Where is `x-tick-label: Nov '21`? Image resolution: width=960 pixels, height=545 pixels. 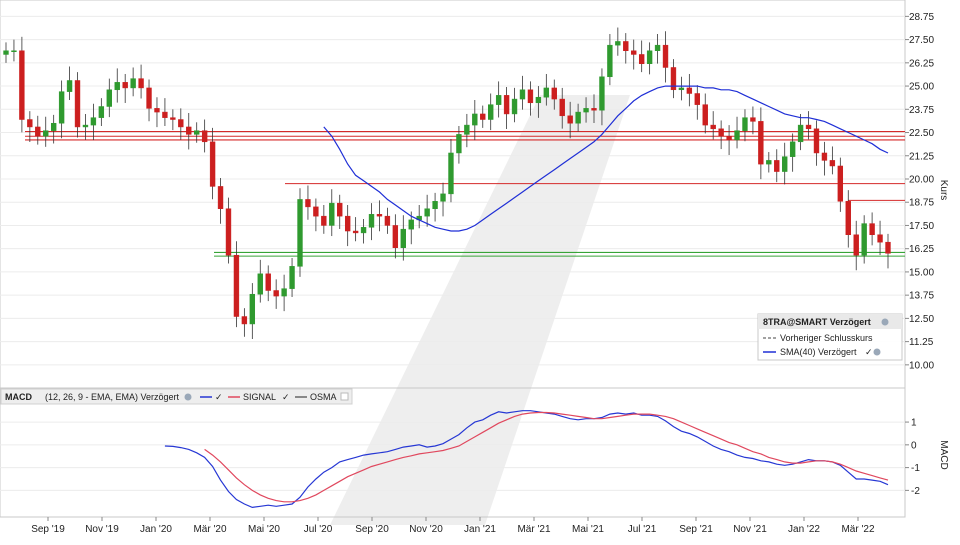 x-tick-label: Nov '21 is located at coordinates (750, 529).